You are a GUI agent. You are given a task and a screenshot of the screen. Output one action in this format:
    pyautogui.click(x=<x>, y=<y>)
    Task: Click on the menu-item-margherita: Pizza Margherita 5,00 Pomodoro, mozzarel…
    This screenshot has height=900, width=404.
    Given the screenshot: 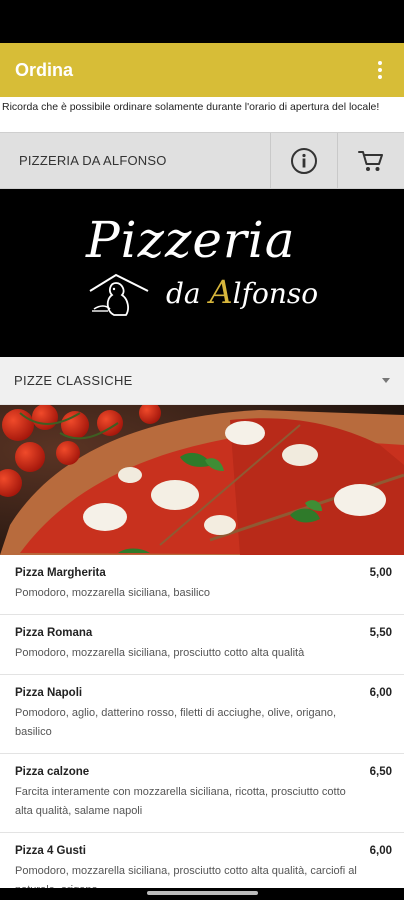 What is the action you would take?
    pyautogui.click(x=202, y=585)
    